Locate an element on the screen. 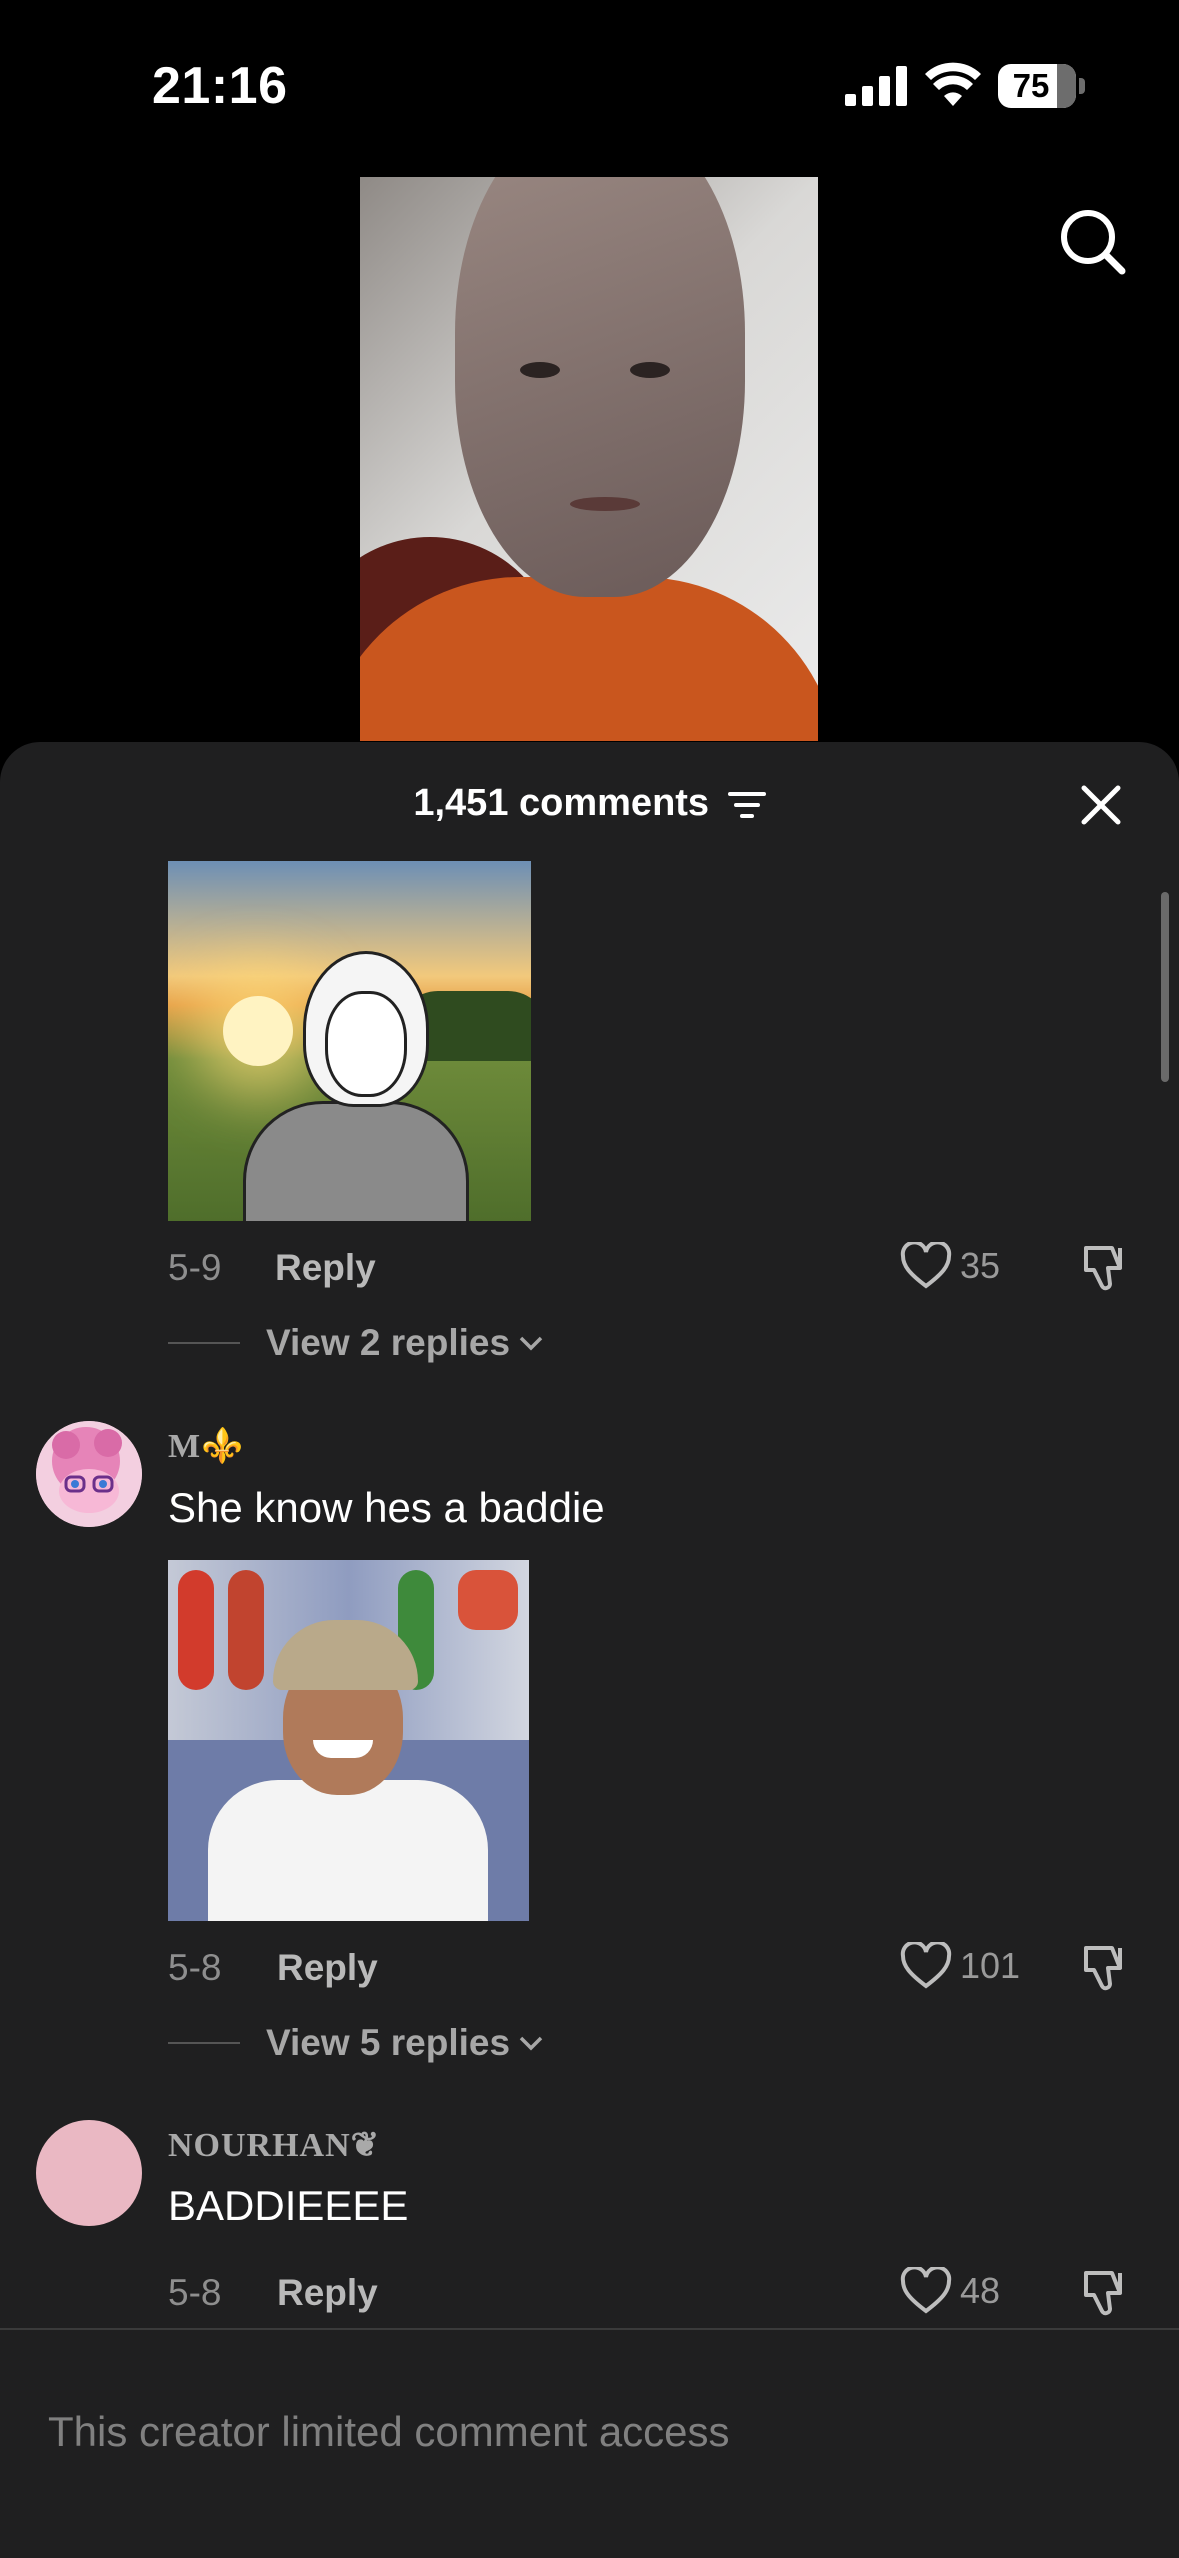  comment-1-date: 5-9 is located at coordinates (195, 1267).